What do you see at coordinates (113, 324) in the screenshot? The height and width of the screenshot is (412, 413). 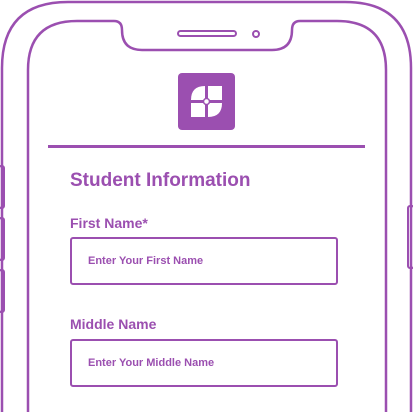 I see `middle-name-label: Middle Name` at bounding box center [113, 324].